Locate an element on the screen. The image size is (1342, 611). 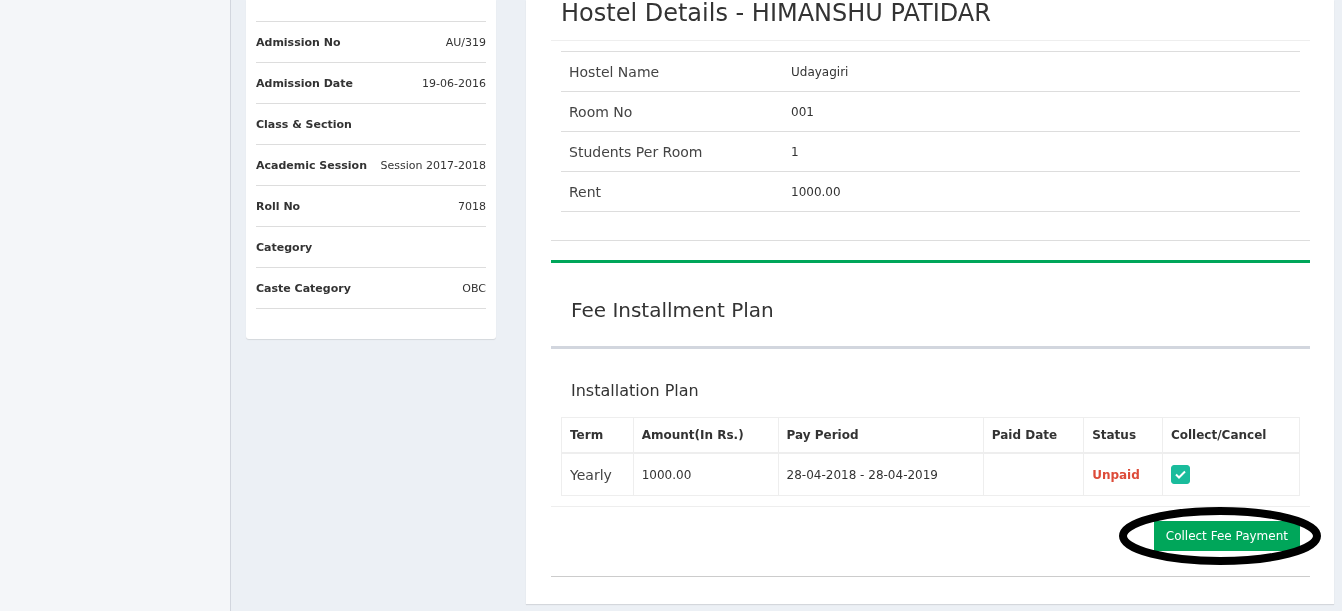
field-label: Admission No is located at coordinates (298, 42).